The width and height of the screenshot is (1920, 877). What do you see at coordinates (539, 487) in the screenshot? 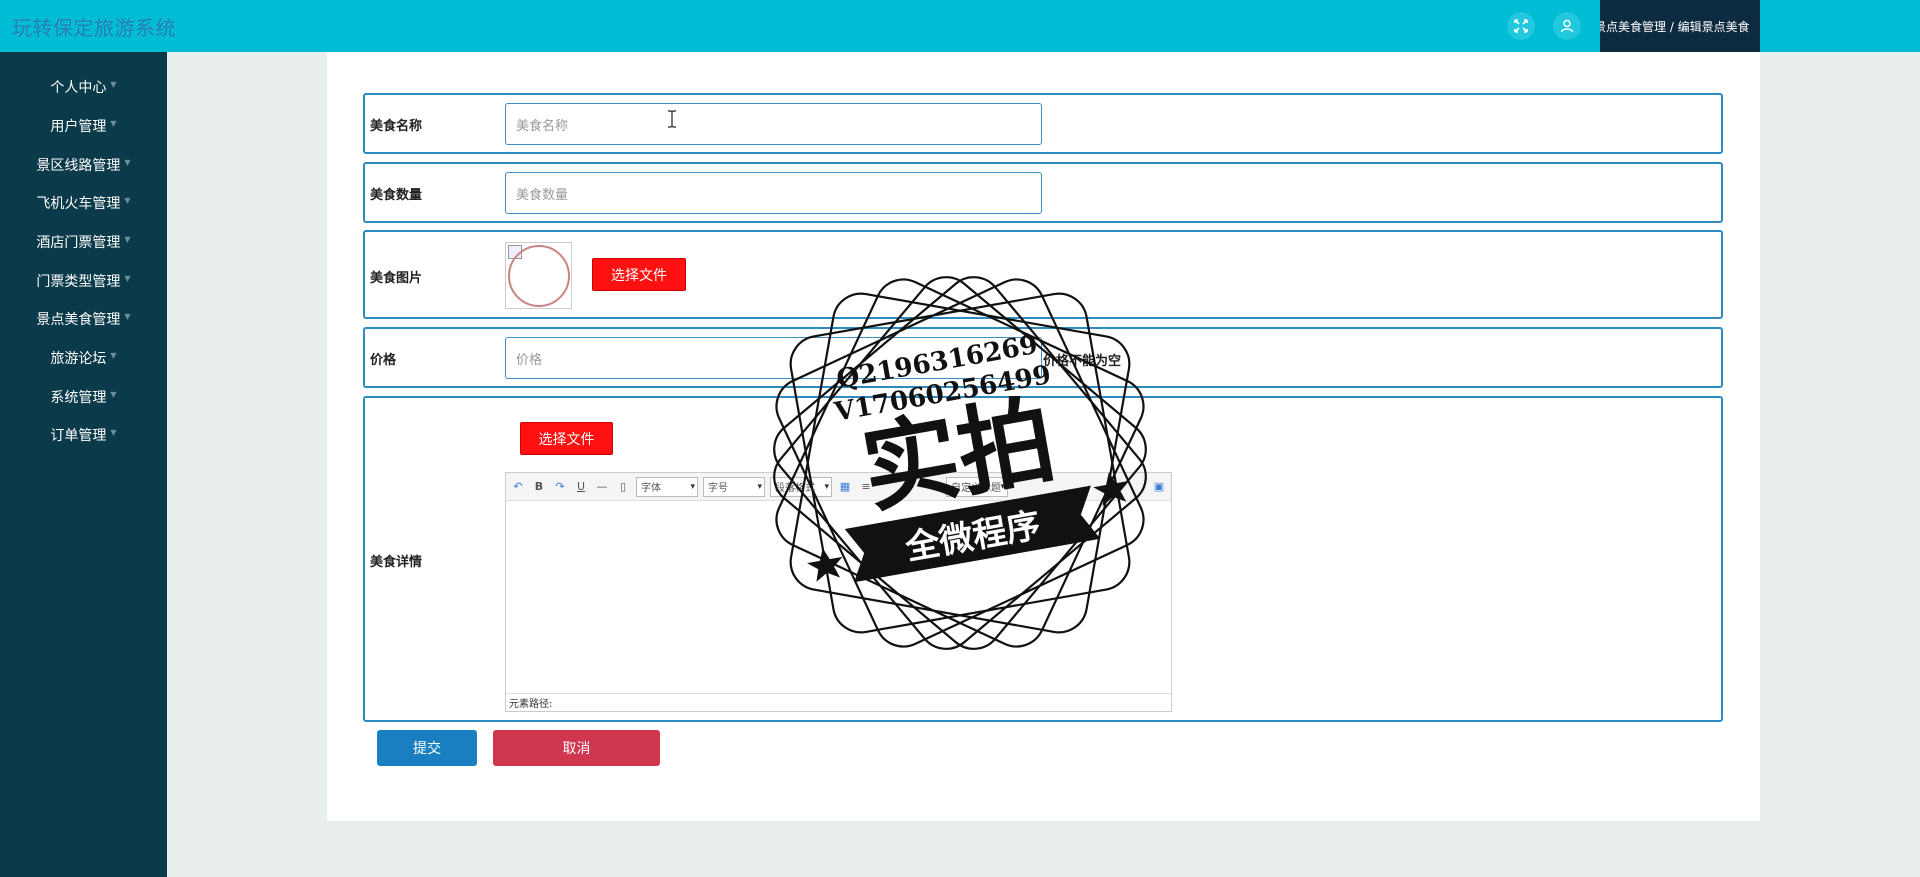
I see `bold-icon: B` at bounding box center [539, 487].